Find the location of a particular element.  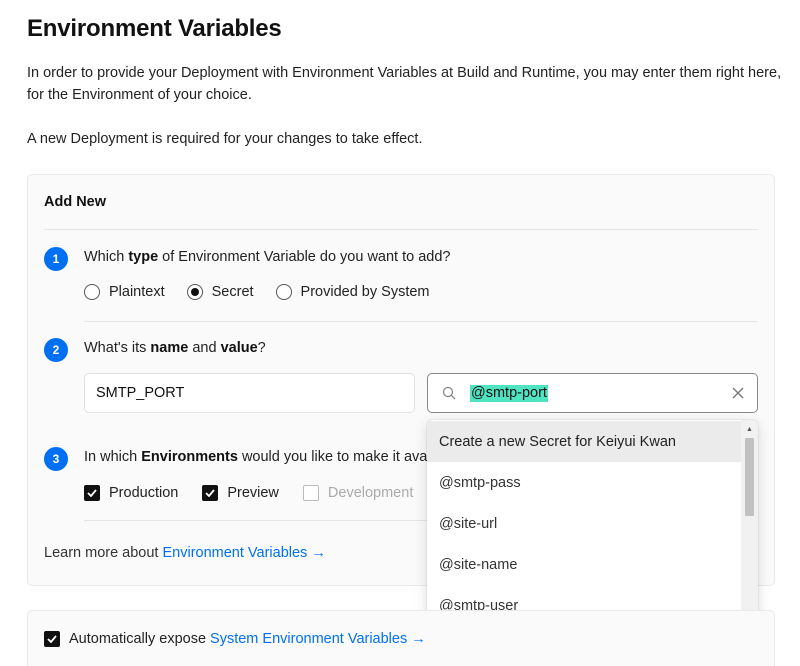

add-new-title: Add New is located at coordinates (75, 202).